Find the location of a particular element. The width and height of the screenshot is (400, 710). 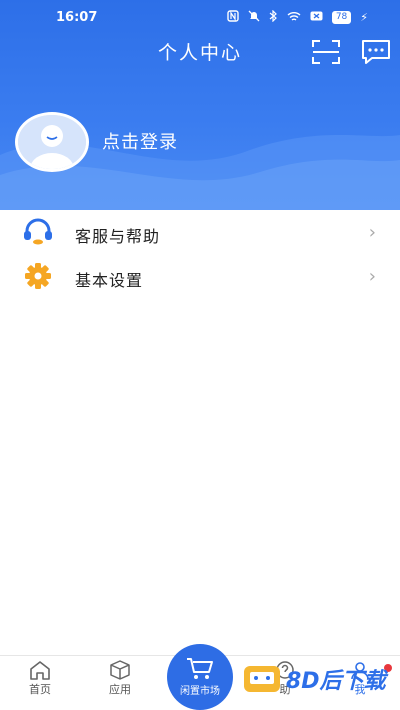

menu-item-settings: 基本设置 › is located at coordinates (200, 276).